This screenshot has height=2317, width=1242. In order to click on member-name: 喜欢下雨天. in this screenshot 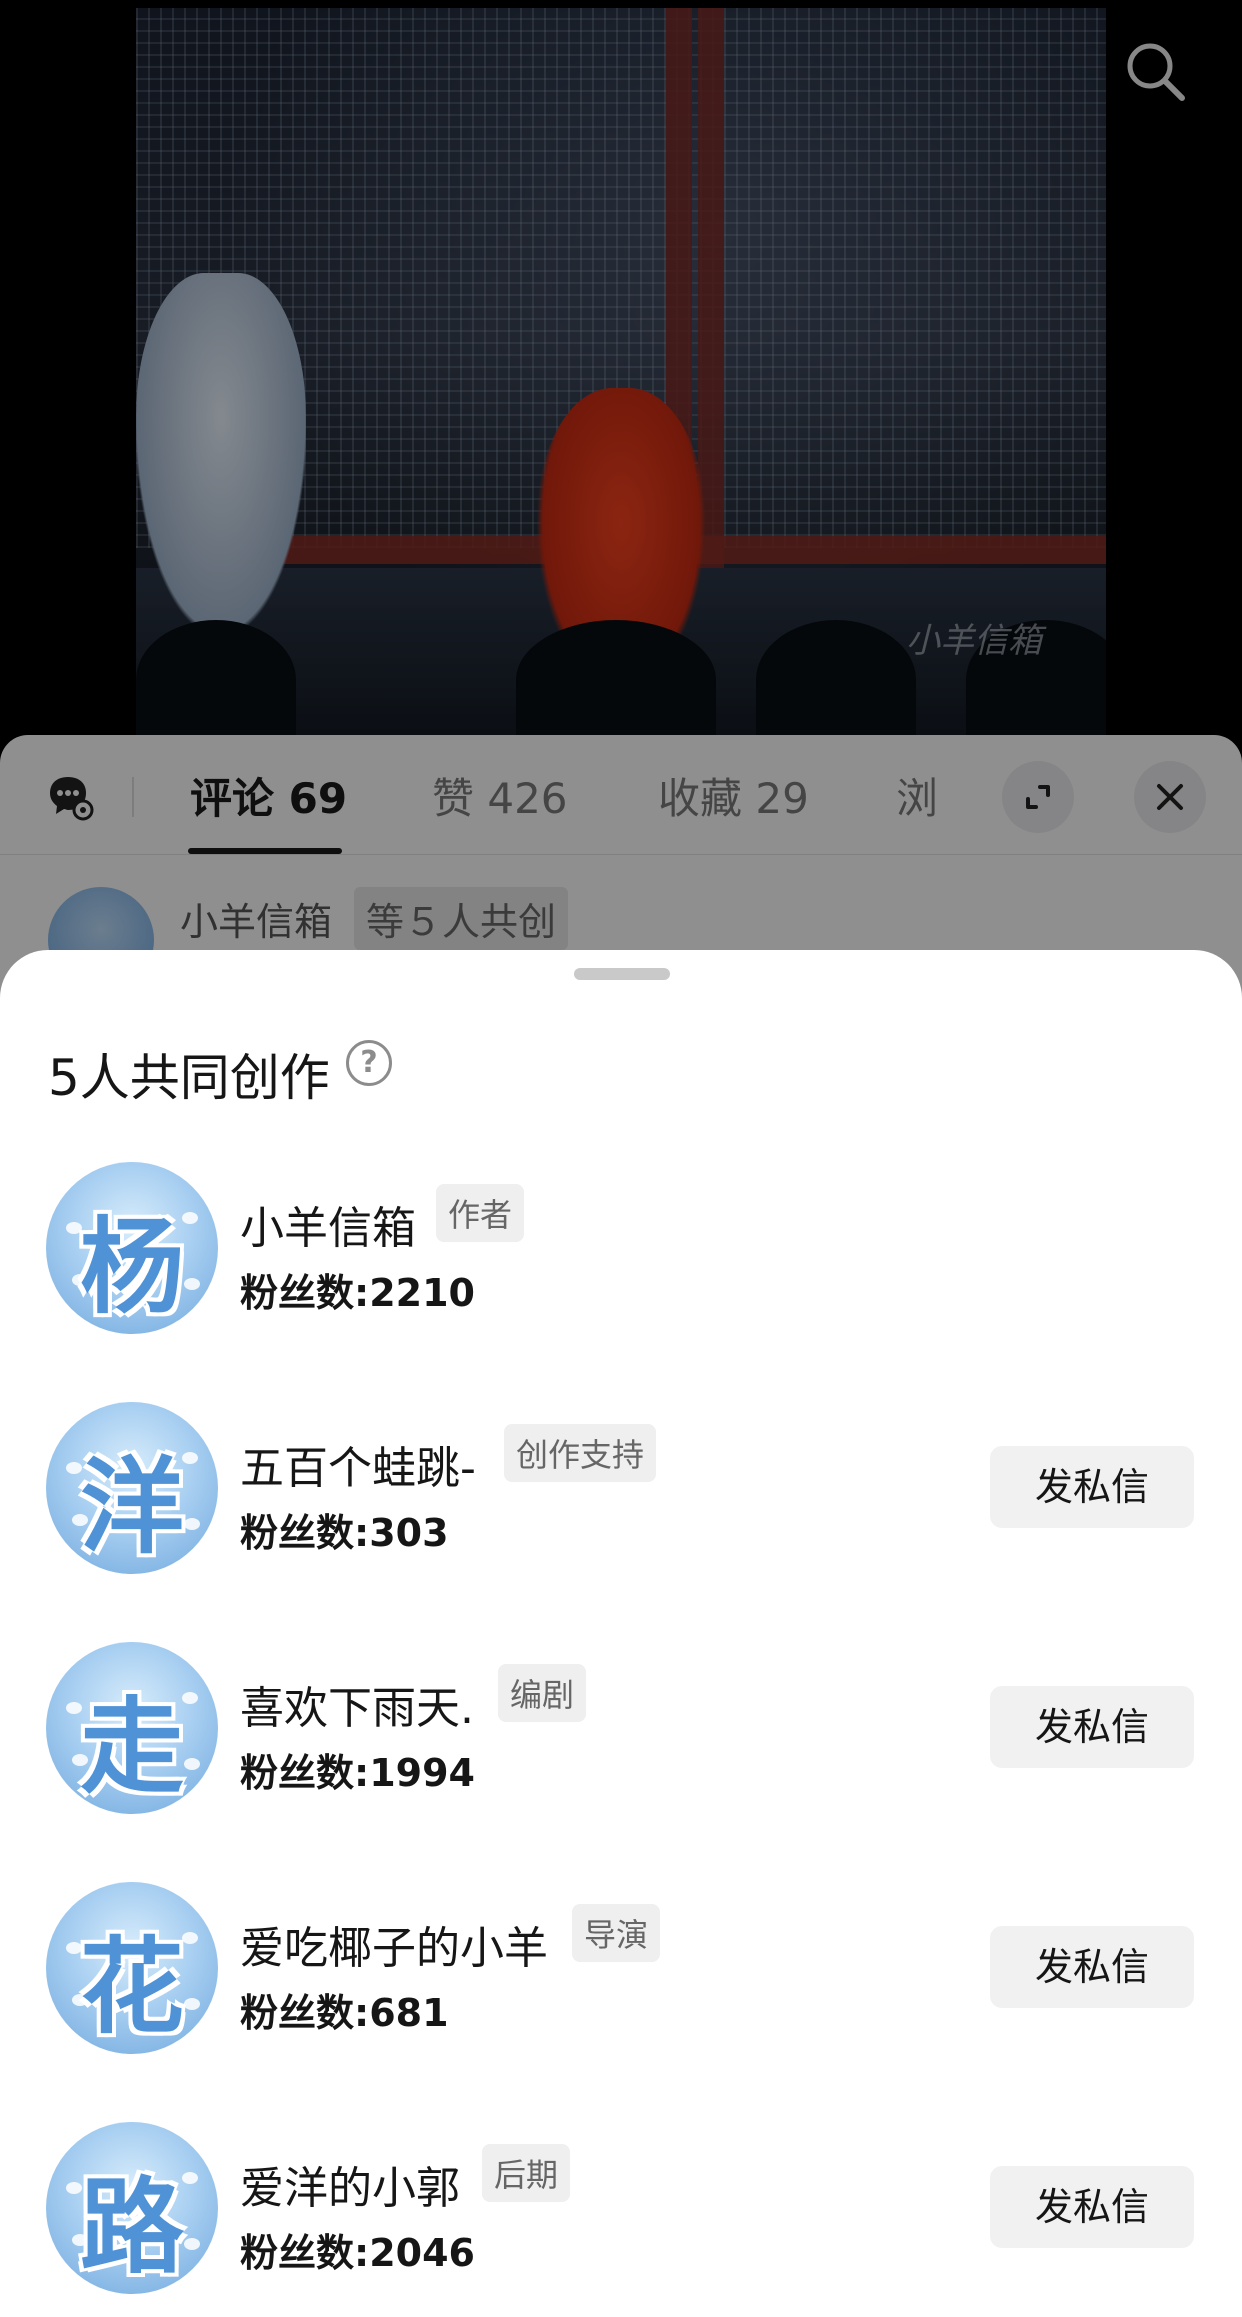, I will do `click(357, 1708)`.